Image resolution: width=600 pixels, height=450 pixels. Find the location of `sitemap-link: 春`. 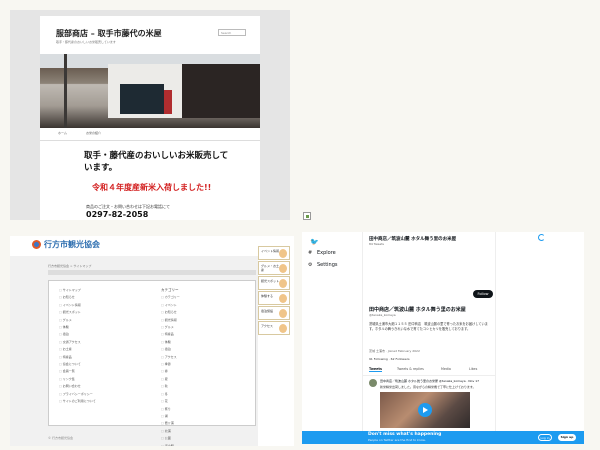

sitemap-link: 春 is located at coordinates (170, 371).